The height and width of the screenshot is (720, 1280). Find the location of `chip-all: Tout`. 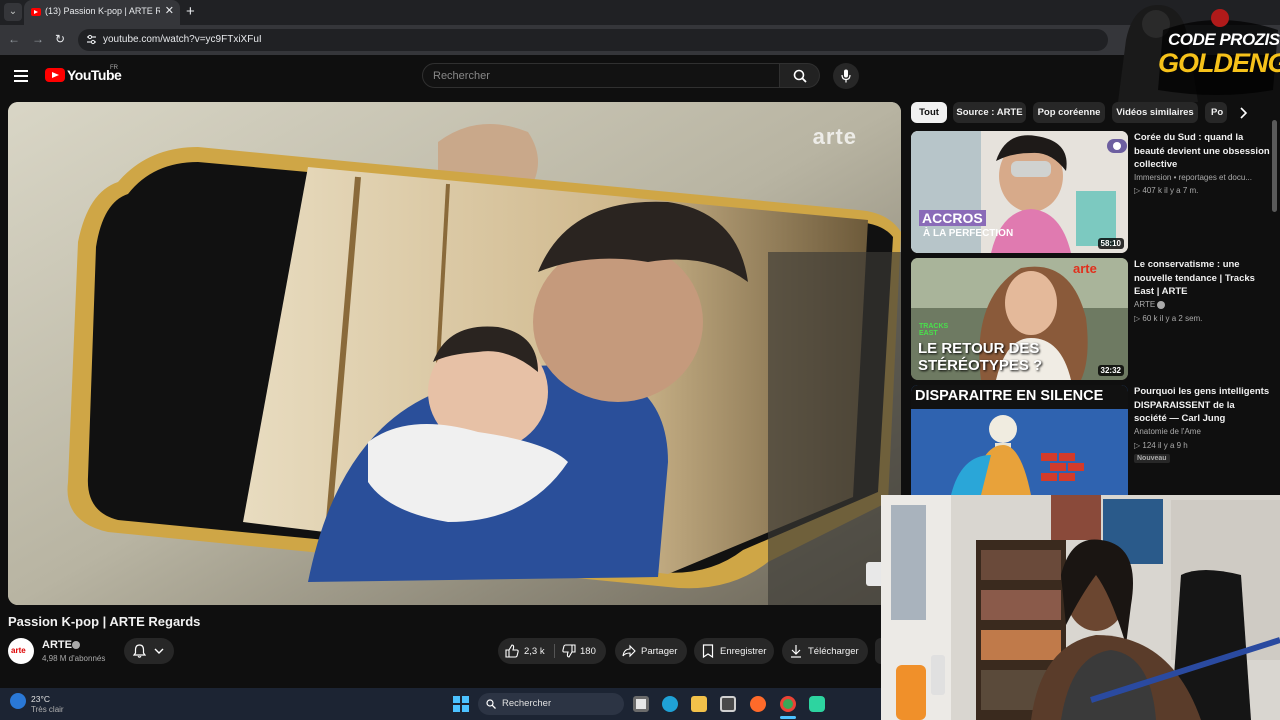

chip-all: Tout is located at coordinates (929, 112).